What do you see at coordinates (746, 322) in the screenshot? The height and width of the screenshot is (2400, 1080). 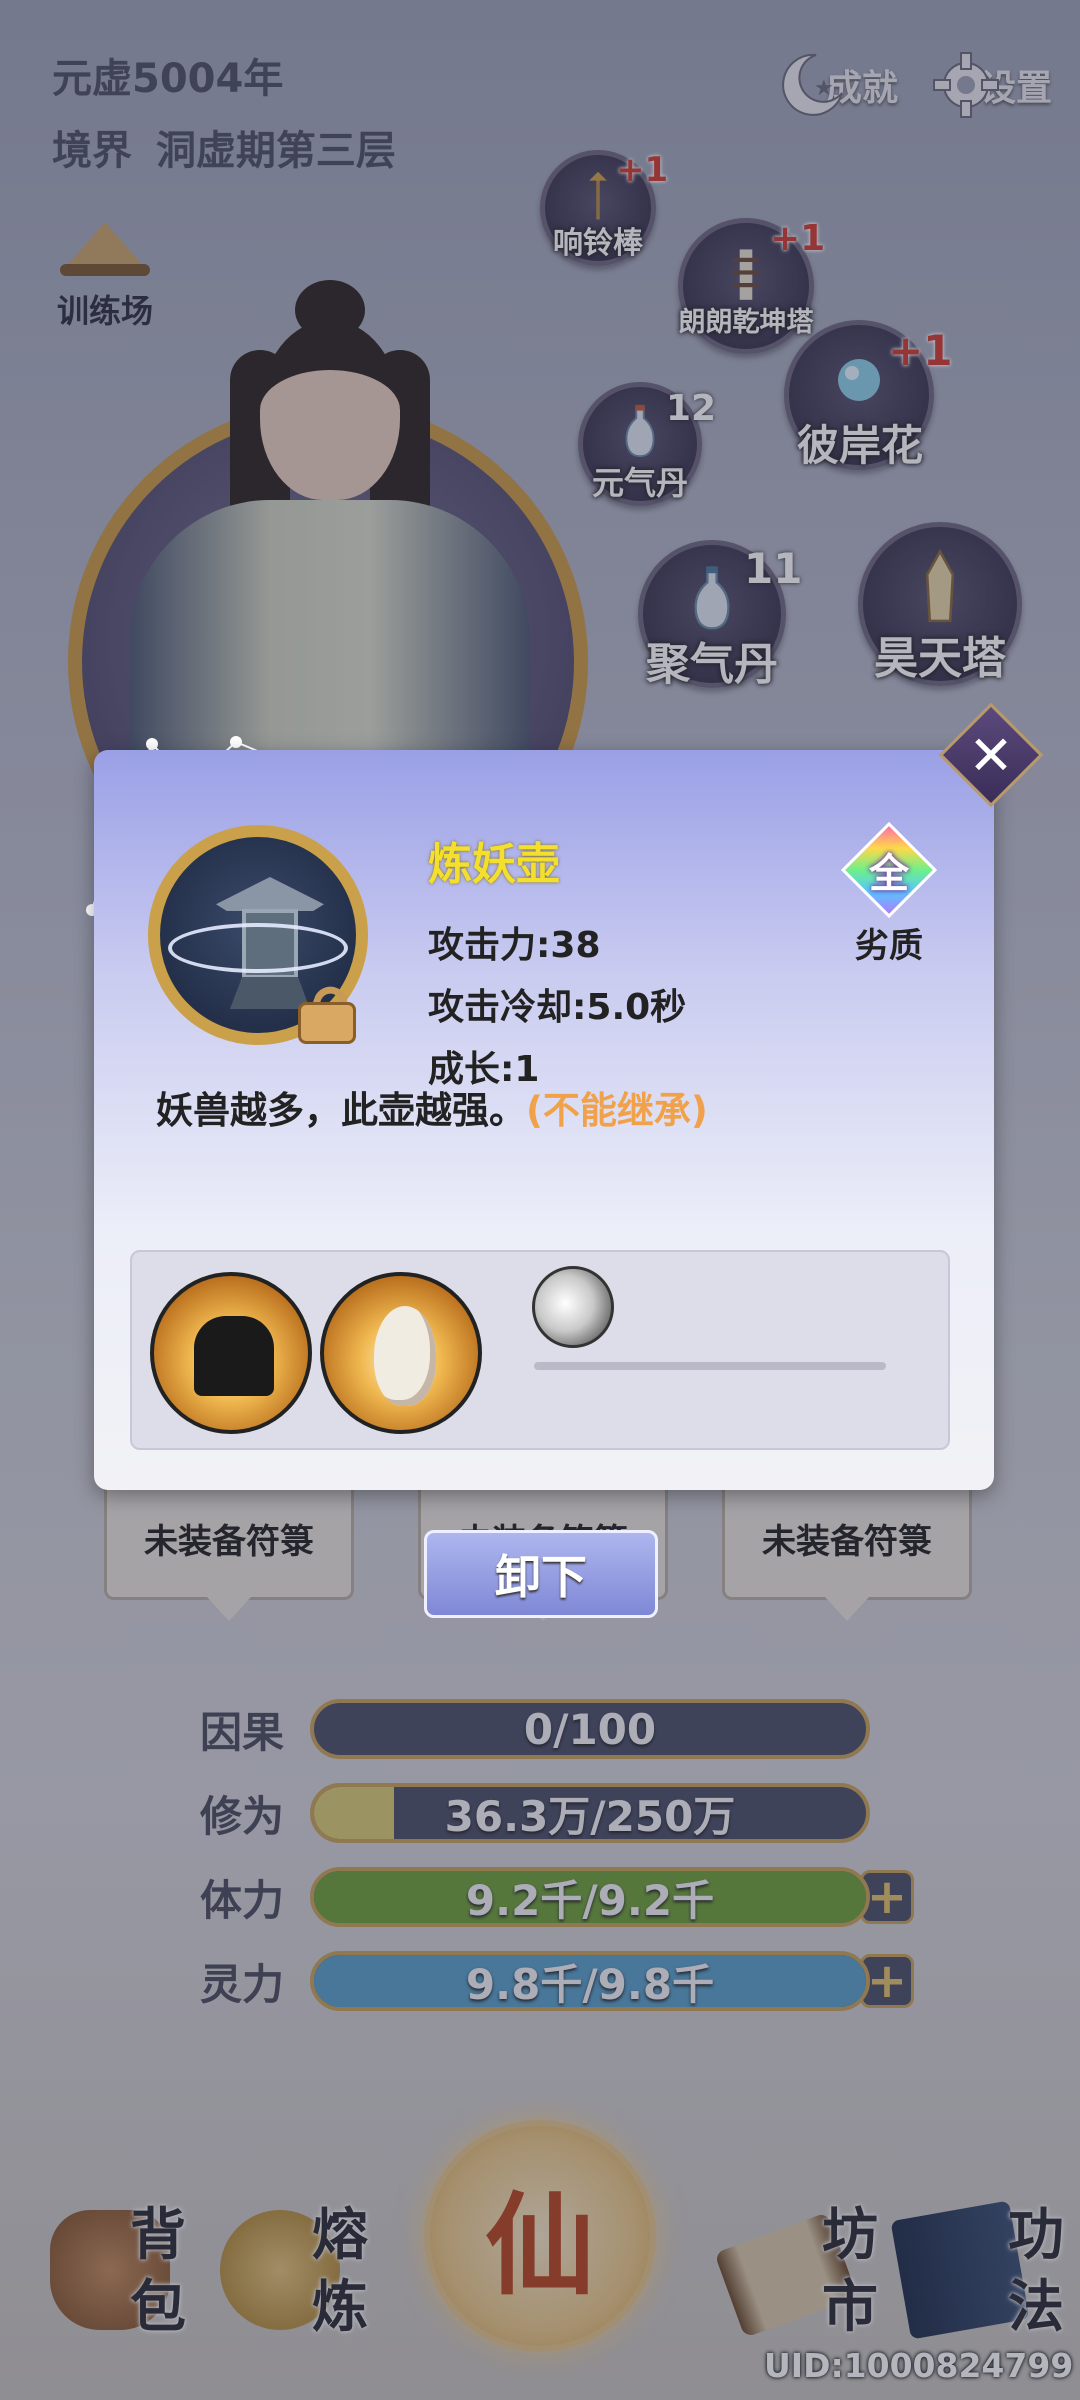 I see `item-name: 朗朗乾坤塔` at bounding box center [746, 322].